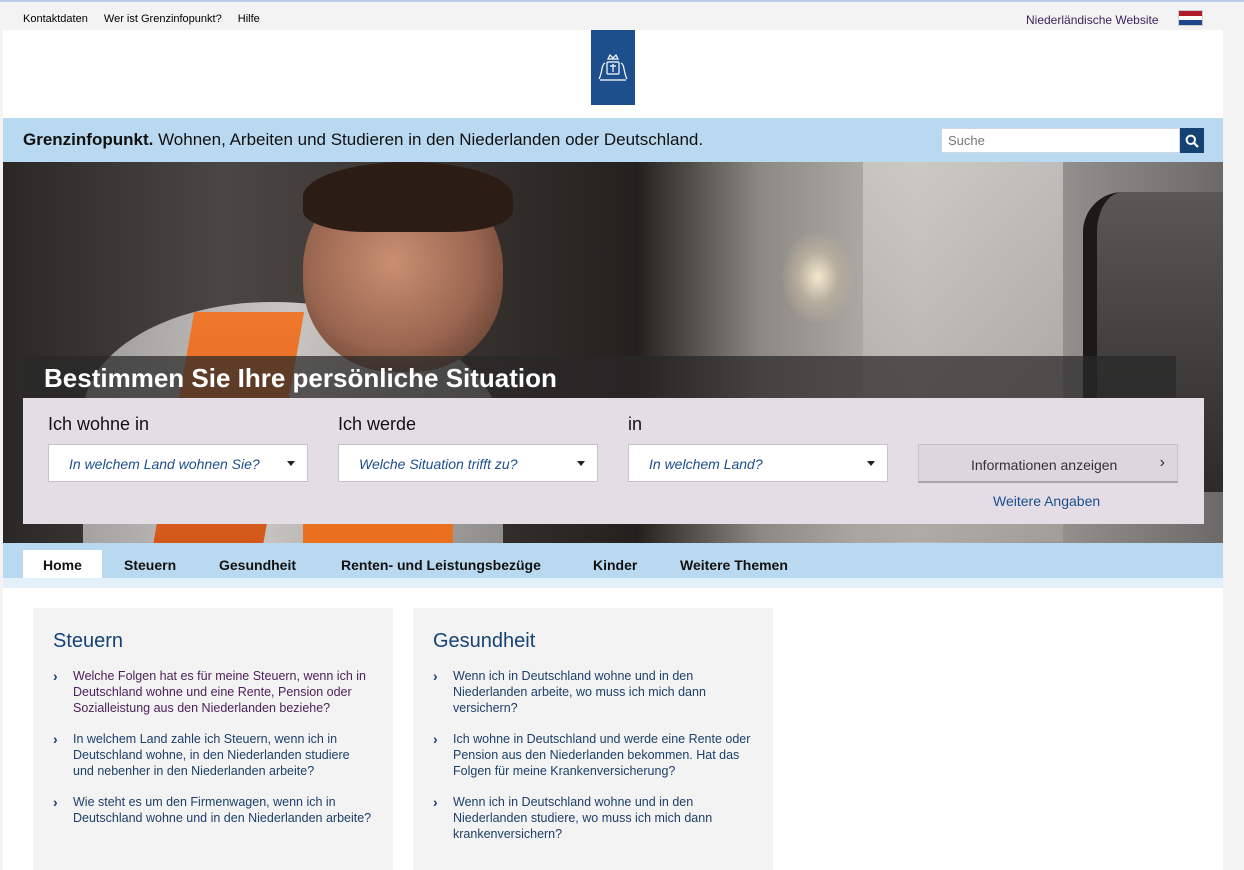 The height and width of the screenshot is (870, 1244). Describe the element at coordinates (62, 564) in the screenshot. I see `tab-home: Home` at that location.